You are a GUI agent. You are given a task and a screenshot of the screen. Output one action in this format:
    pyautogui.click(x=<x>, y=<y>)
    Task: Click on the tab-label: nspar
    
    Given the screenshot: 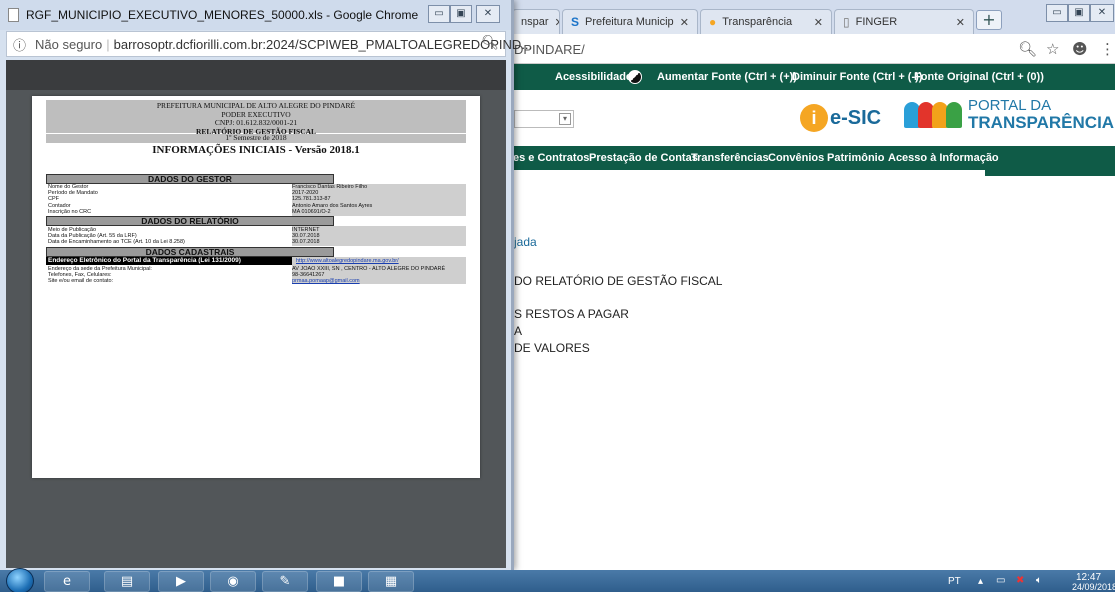 What is the action you would take?
    pyautogui.click(x=535, y=22)
    